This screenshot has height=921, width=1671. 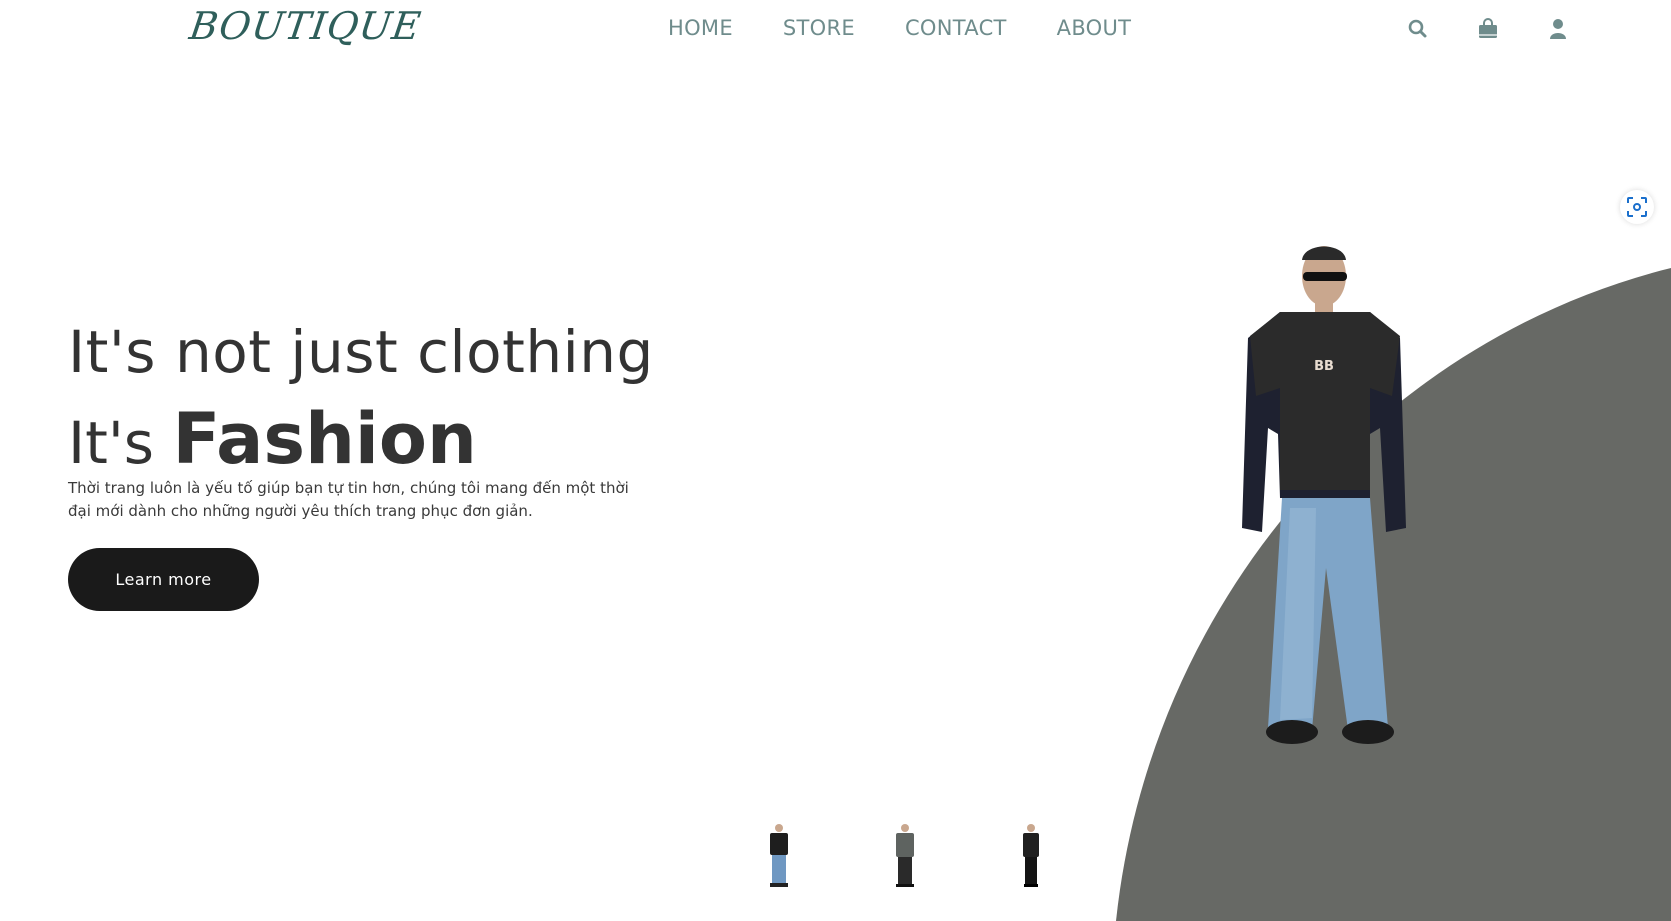 I want to click on logo: BOUTIQUE, so click(x=305, y=26).